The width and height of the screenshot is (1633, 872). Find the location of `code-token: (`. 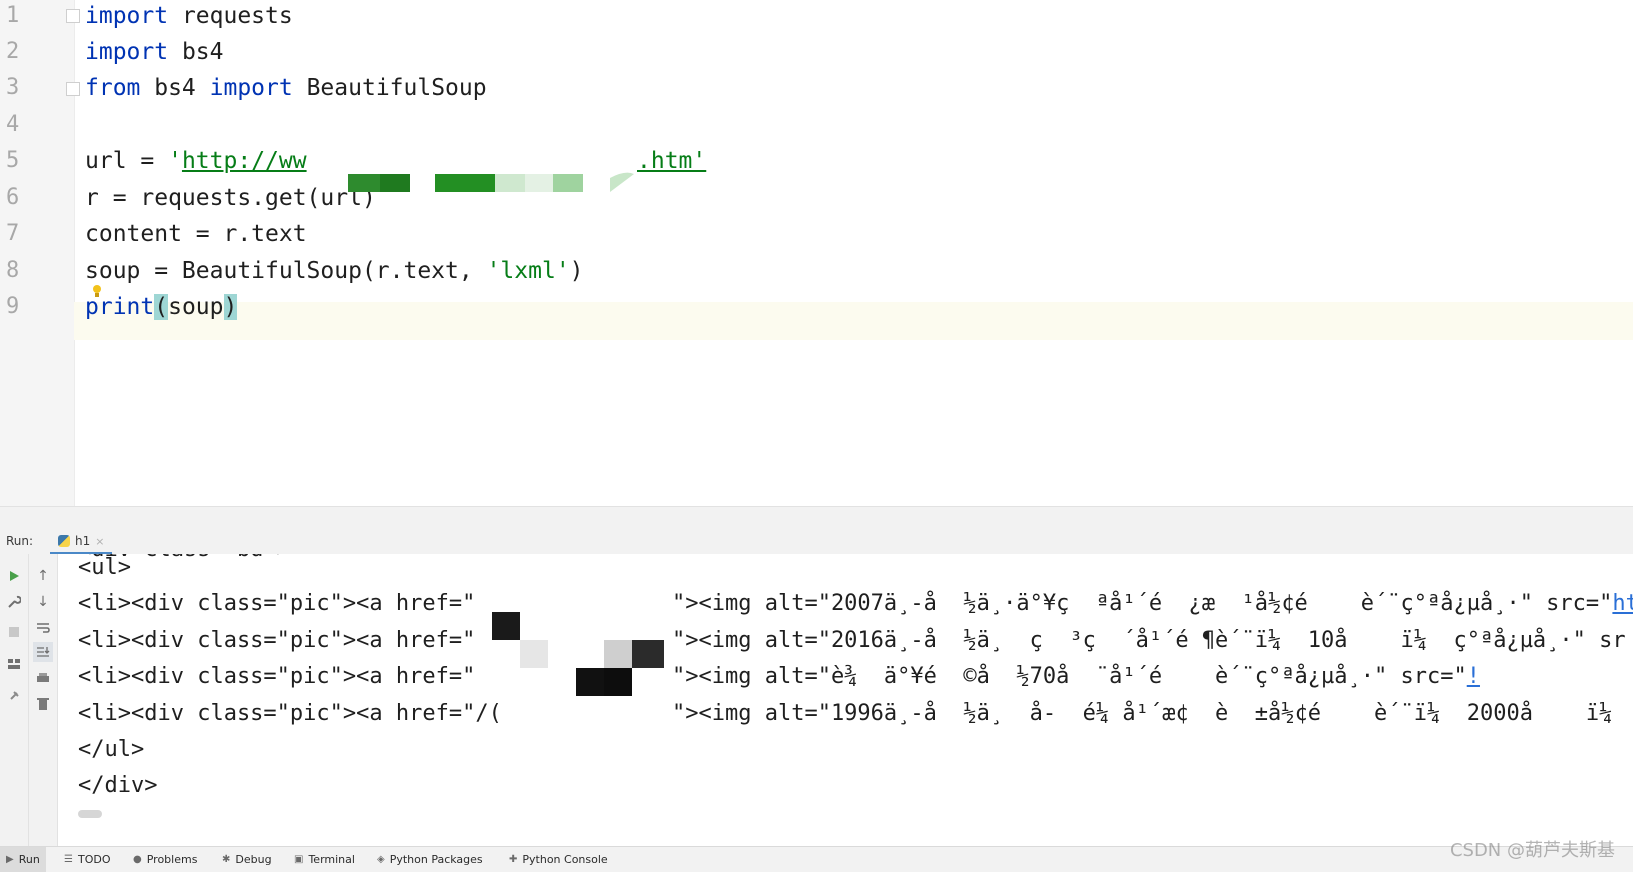

code-token: ( is located at coordinates (161, 307).